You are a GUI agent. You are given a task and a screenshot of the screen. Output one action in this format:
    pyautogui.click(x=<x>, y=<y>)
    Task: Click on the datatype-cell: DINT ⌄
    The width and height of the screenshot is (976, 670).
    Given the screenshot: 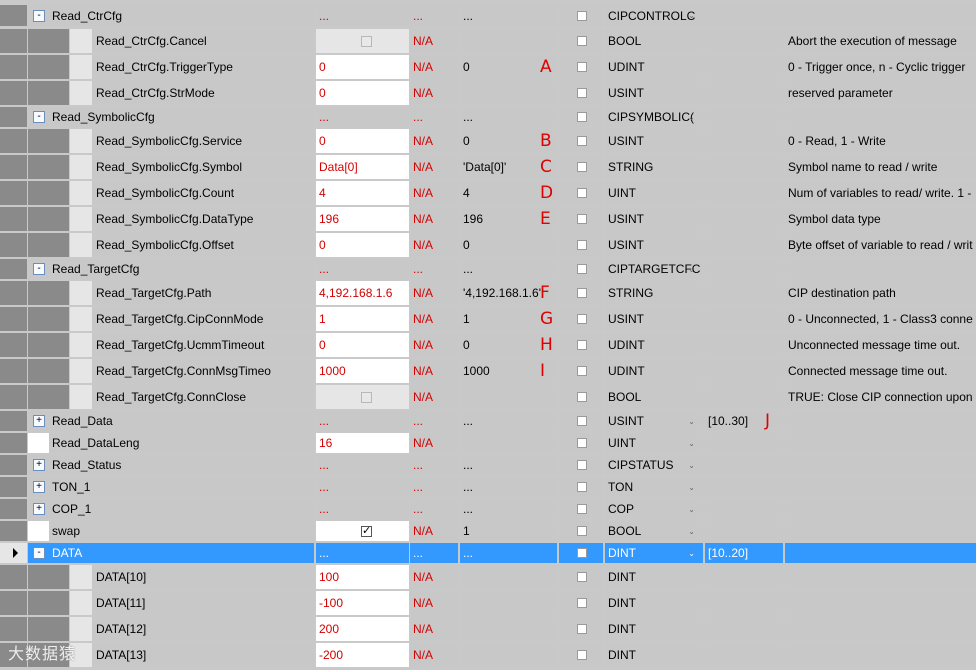 What is the action you would take?
    pyautogui.click(x=654, y=553)
    